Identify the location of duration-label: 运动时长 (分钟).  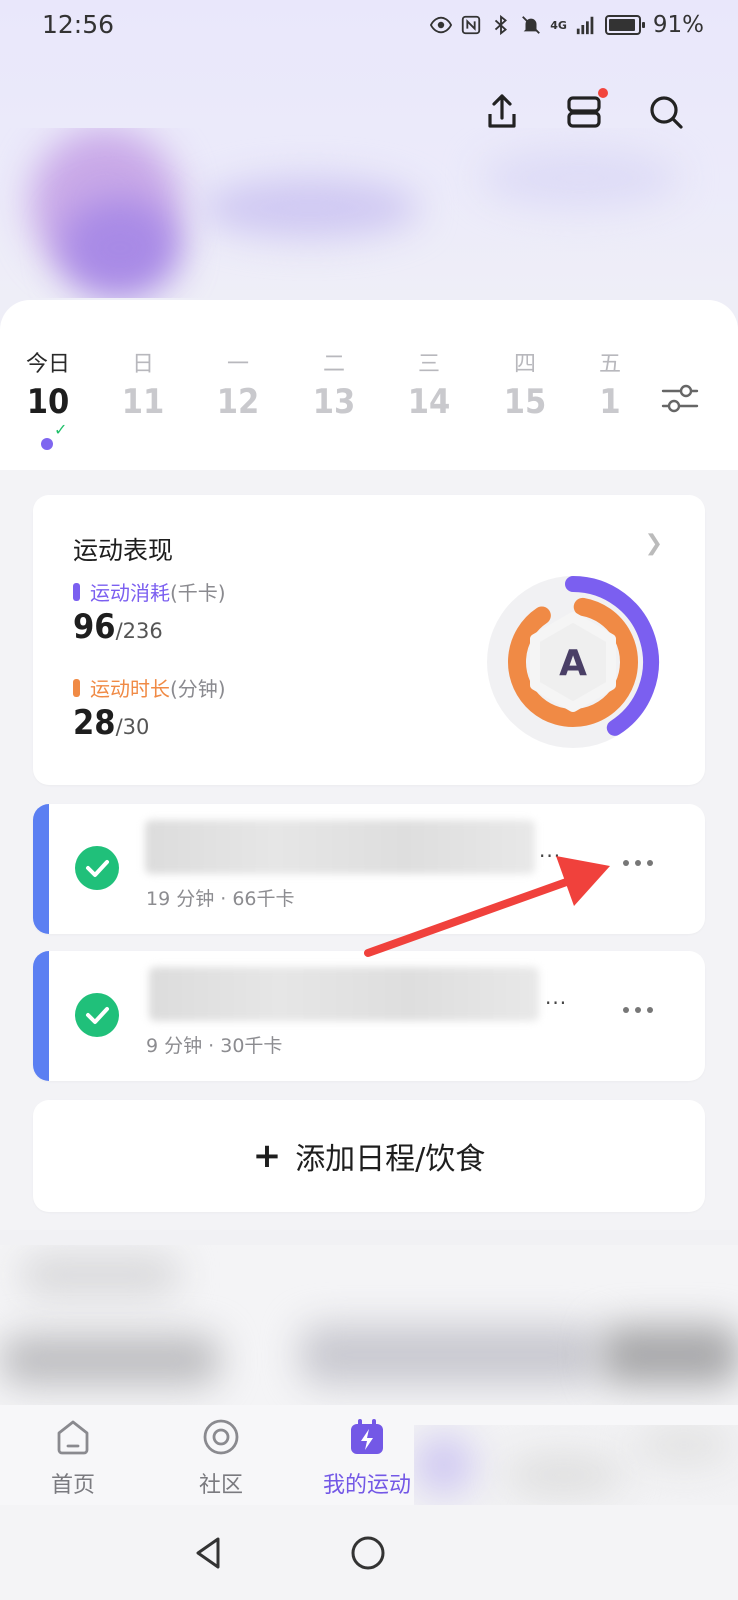
(149, 687).